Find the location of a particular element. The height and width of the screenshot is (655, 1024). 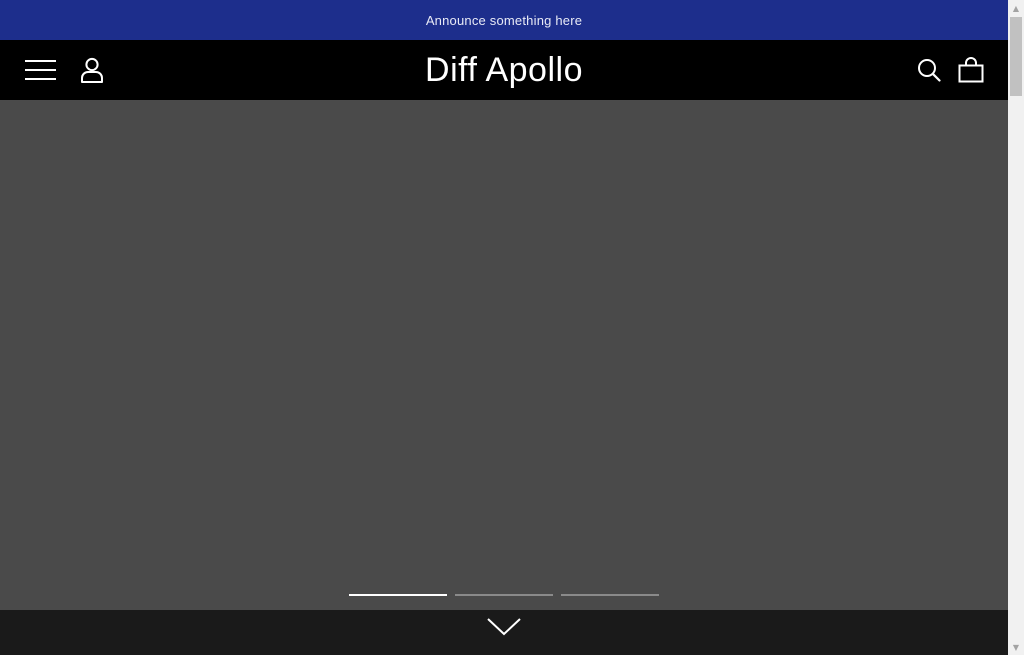

store-logo-wrap: Diff Apollo is located at coordinates (504, 70).